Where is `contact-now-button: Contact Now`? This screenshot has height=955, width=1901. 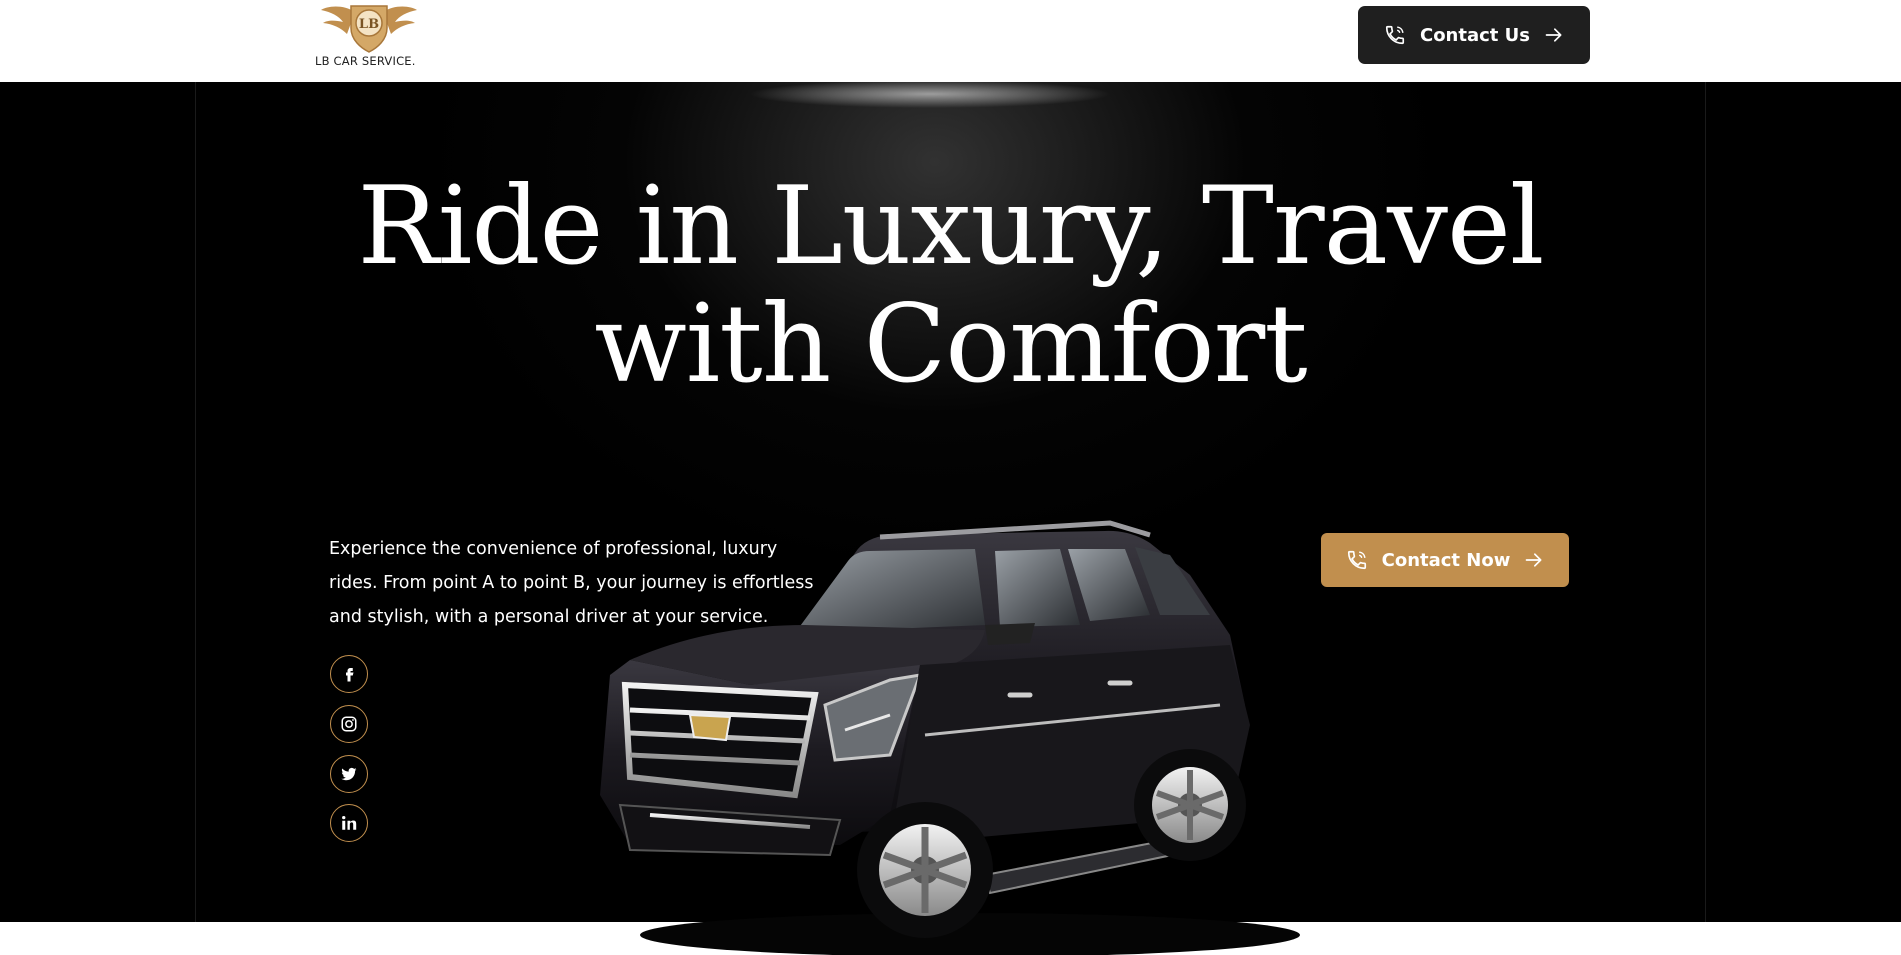 contact-now-button: Contact Now is located at coordinates (1445, 560).